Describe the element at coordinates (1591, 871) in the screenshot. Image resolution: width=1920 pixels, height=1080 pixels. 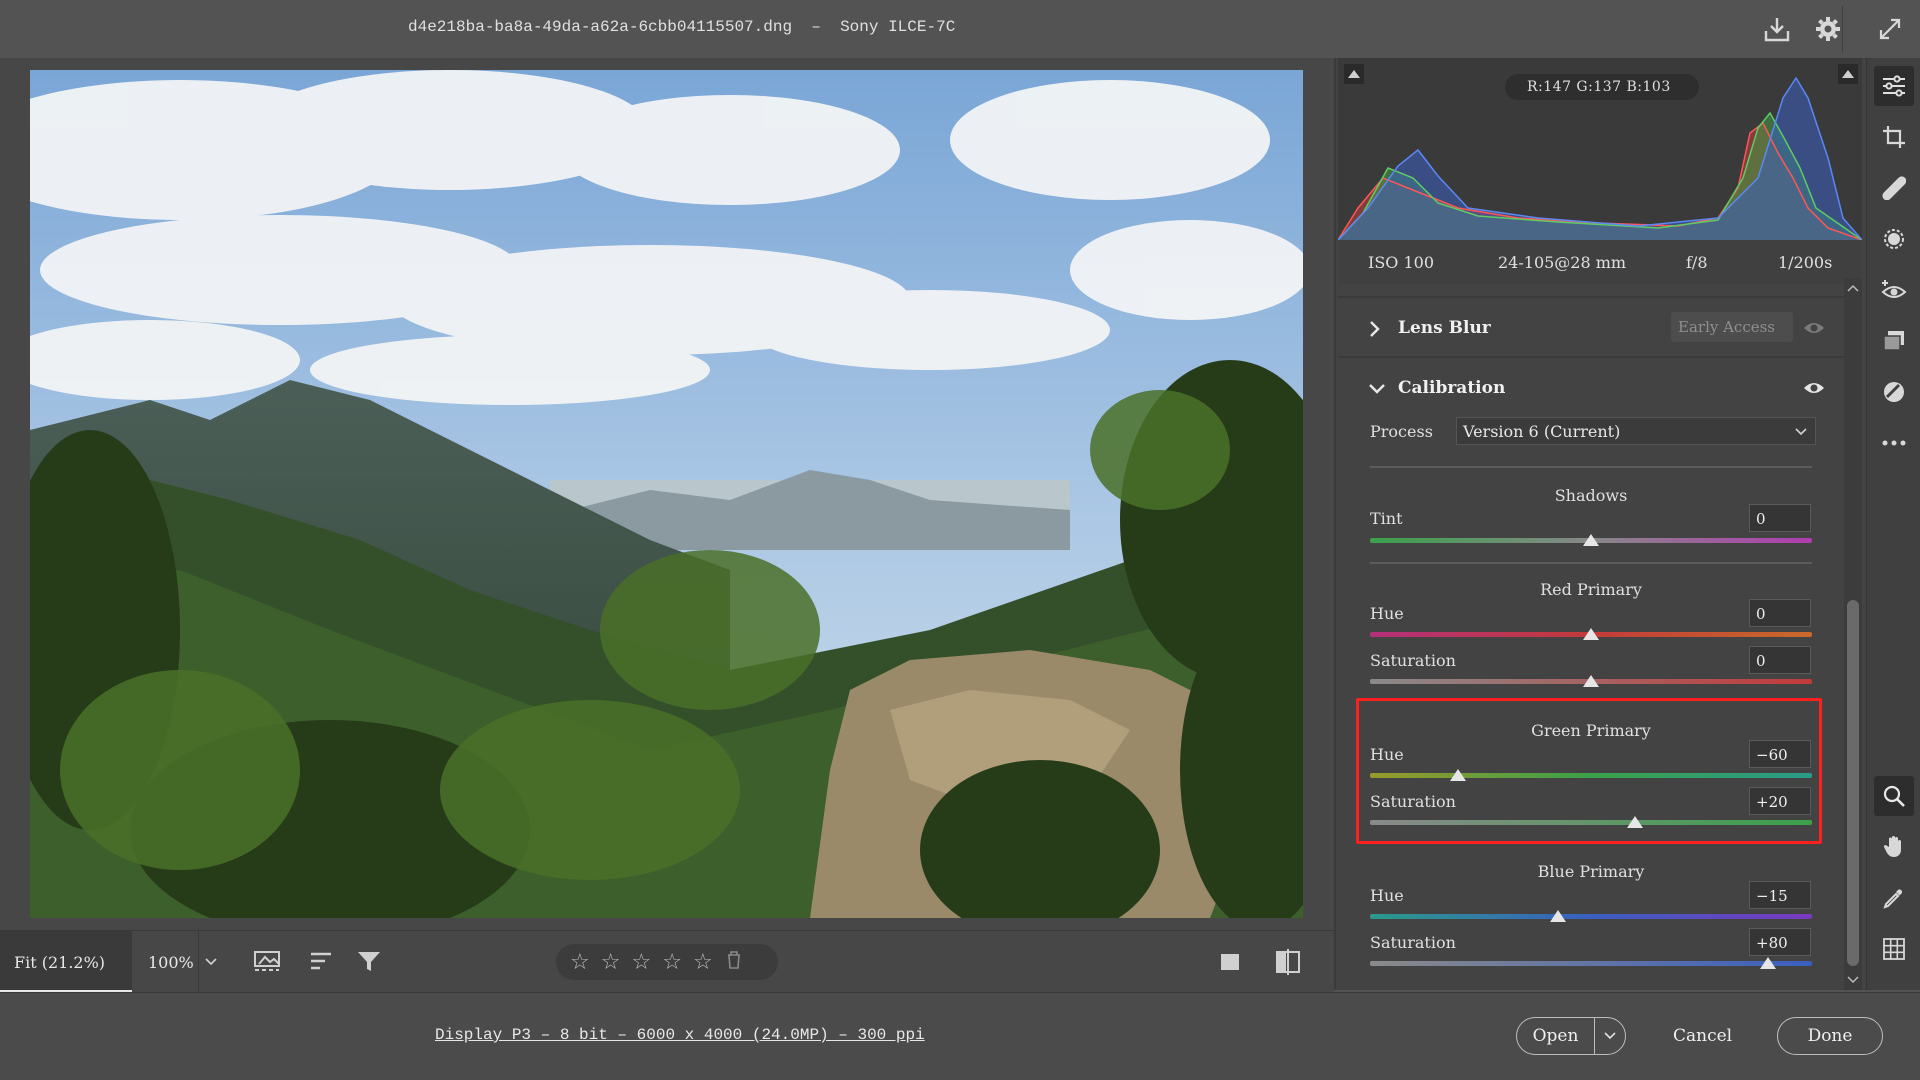
I see `blue-primary-heading: Blue Primary` at that location.